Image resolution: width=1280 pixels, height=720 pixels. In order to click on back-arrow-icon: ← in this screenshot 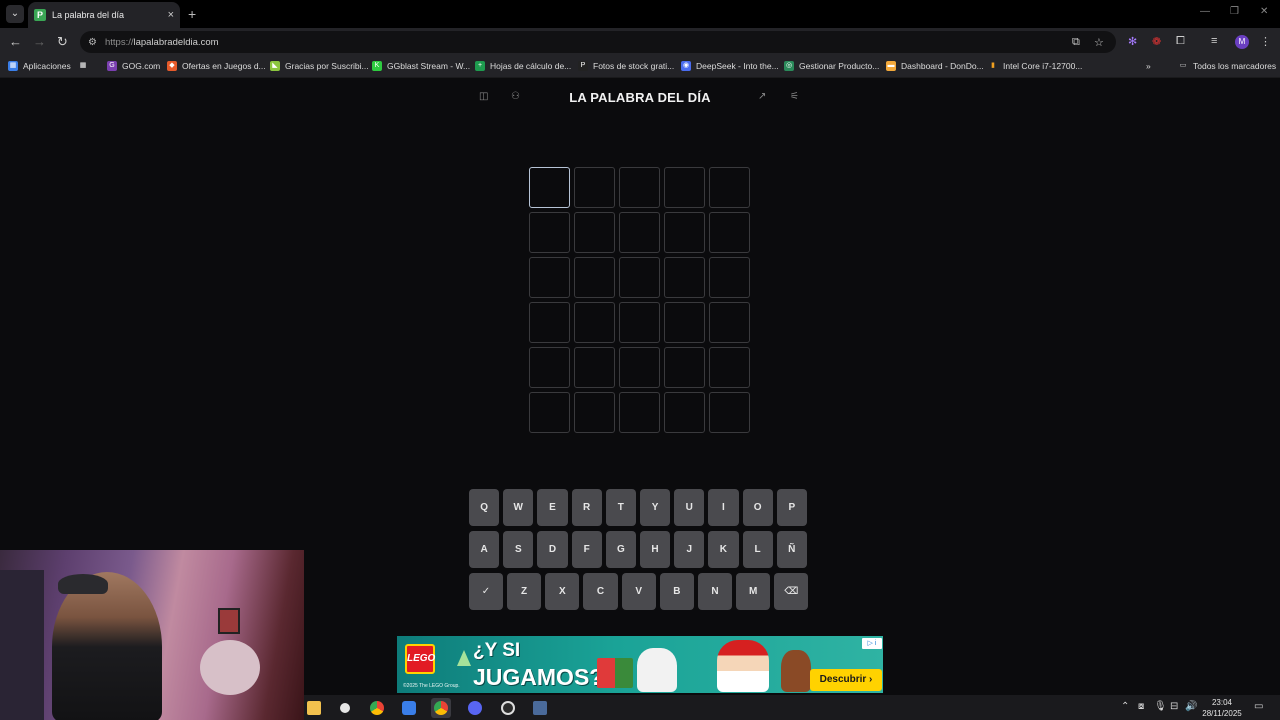, I will do `click(15, 41)`.